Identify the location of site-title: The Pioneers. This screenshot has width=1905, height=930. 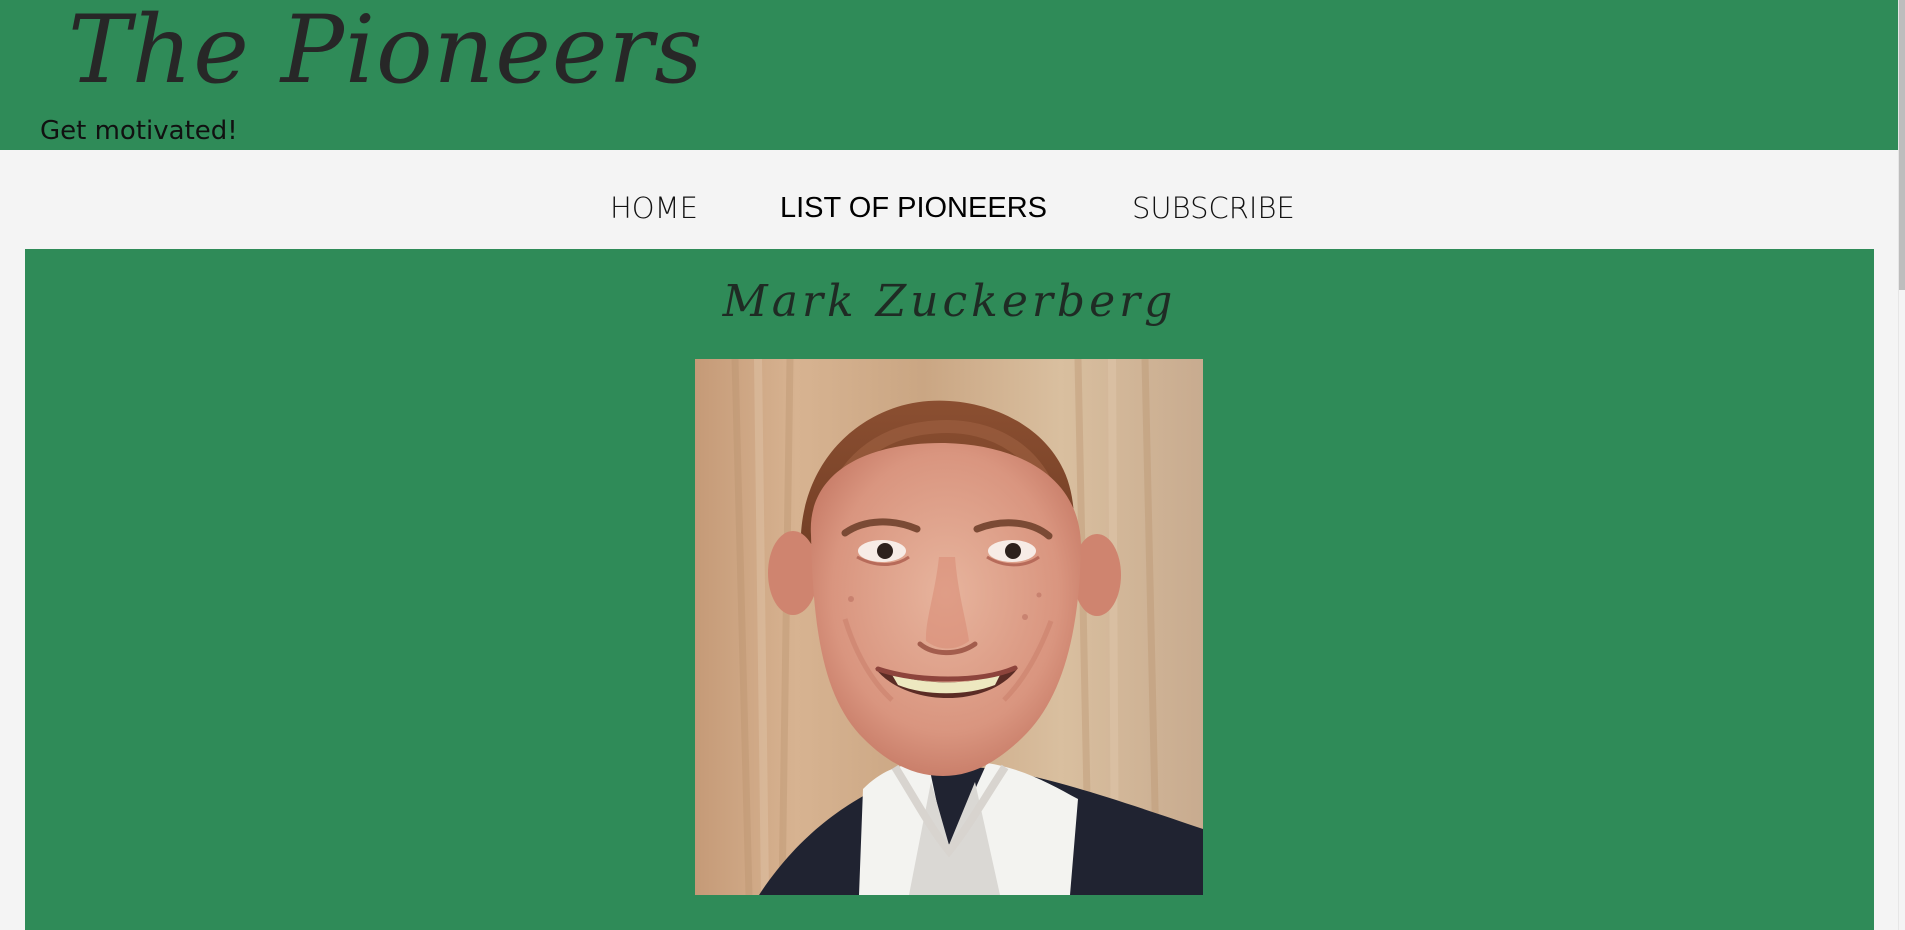
(386, 52).